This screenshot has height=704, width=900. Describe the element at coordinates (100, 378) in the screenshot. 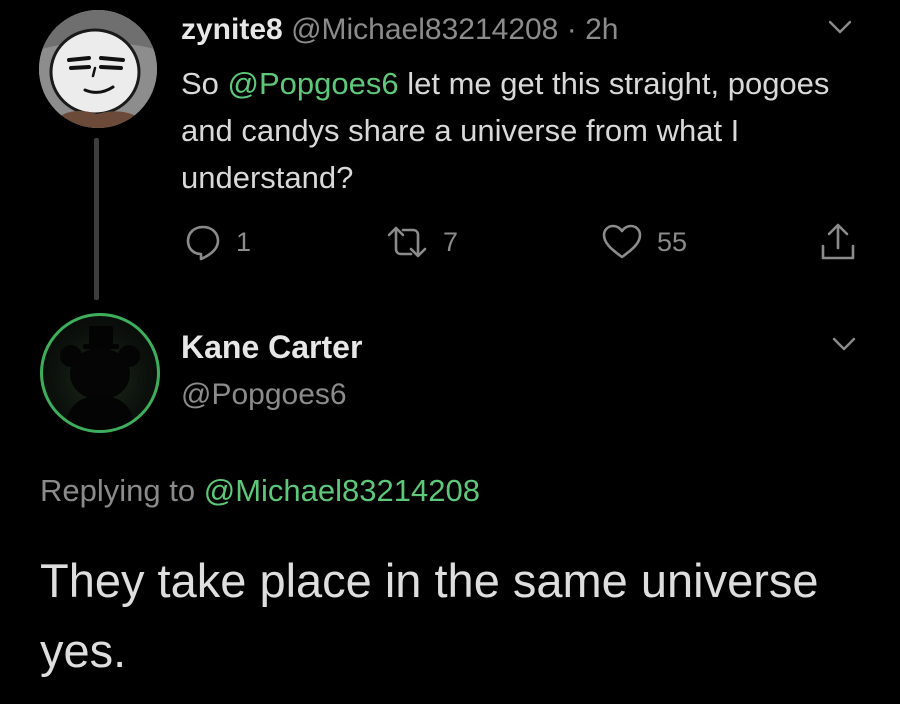

I see `dark-bear-silhouette-avatar` at that location.